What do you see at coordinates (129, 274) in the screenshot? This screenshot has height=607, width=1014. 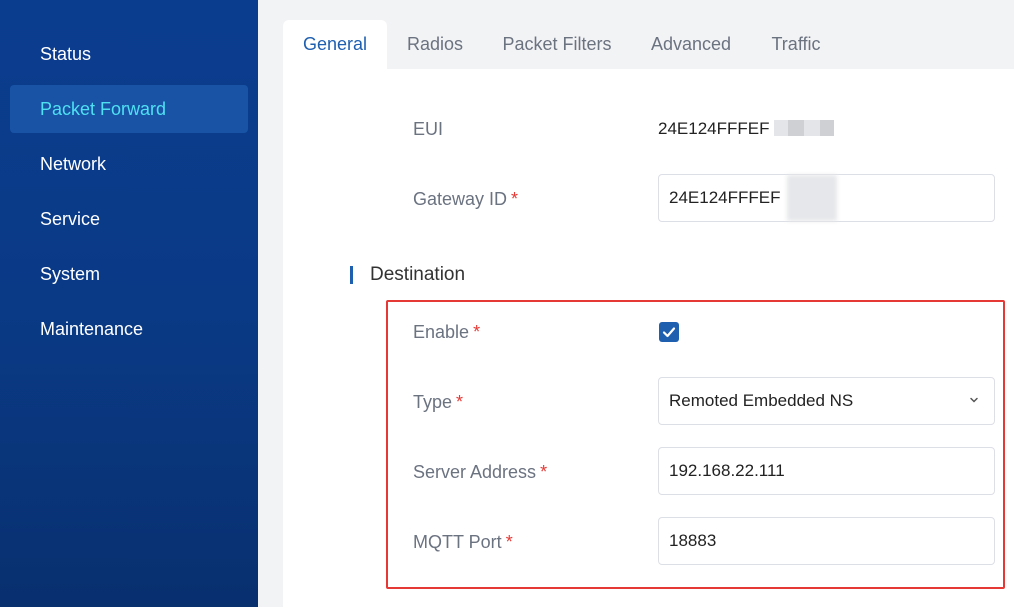 I see `sidebar-item-system: System` at bounding box center [129, 274].